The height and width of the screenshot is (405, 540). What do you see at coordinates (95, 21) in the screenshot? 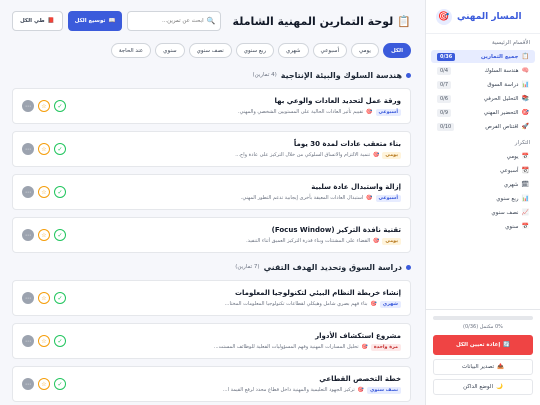
I see `expand-all-button: 📖 توسيع الكل` at bounding box center [95, 21].